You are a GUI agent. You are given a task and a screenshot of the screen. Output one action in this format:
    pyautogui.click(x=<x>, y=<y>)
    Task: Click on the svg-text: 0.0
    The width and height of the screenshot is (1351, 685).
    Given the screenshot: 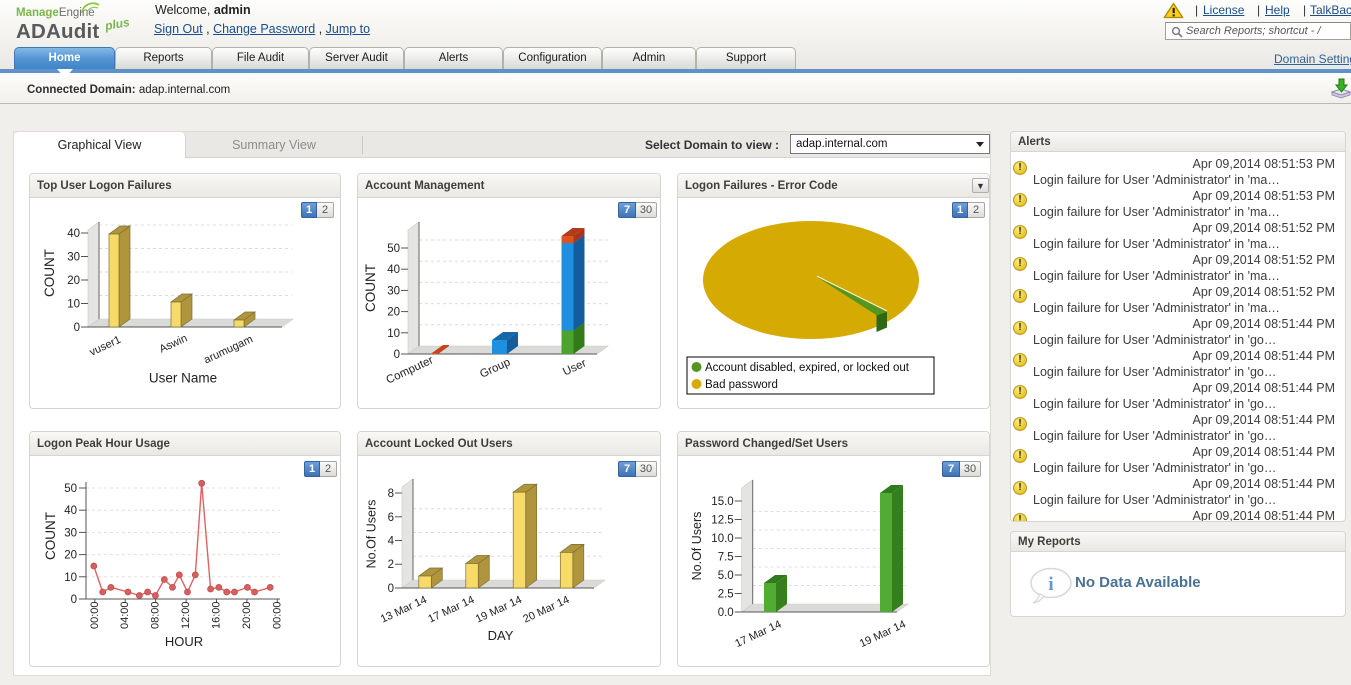 What is the action you would take?
    pyautogui.click(x=726, y=613)
    